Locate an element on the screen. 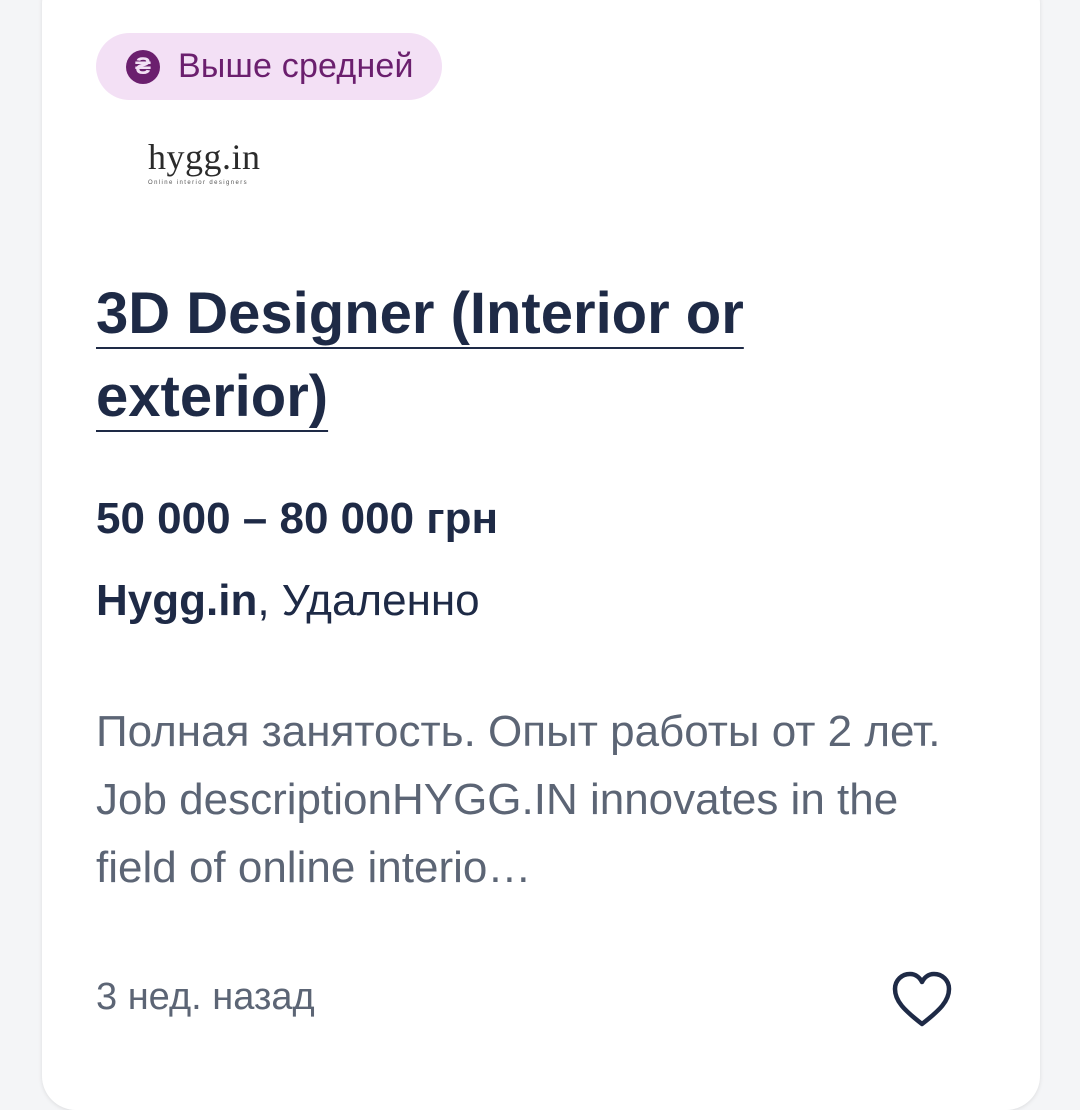 This screenshot has width=1080, height=1110. company-name: Hygg.in is located at coordinates (177, 600).